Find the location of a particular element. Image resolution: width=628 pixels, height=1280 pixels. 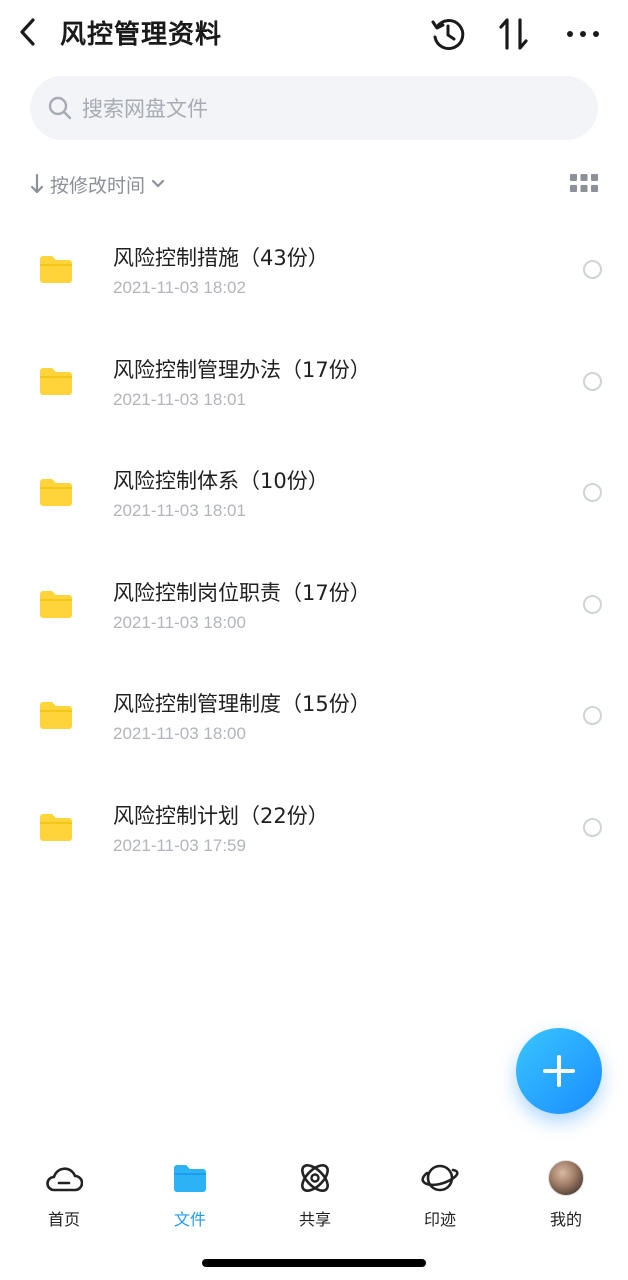

sort-button is located at coordinates (514, 34).